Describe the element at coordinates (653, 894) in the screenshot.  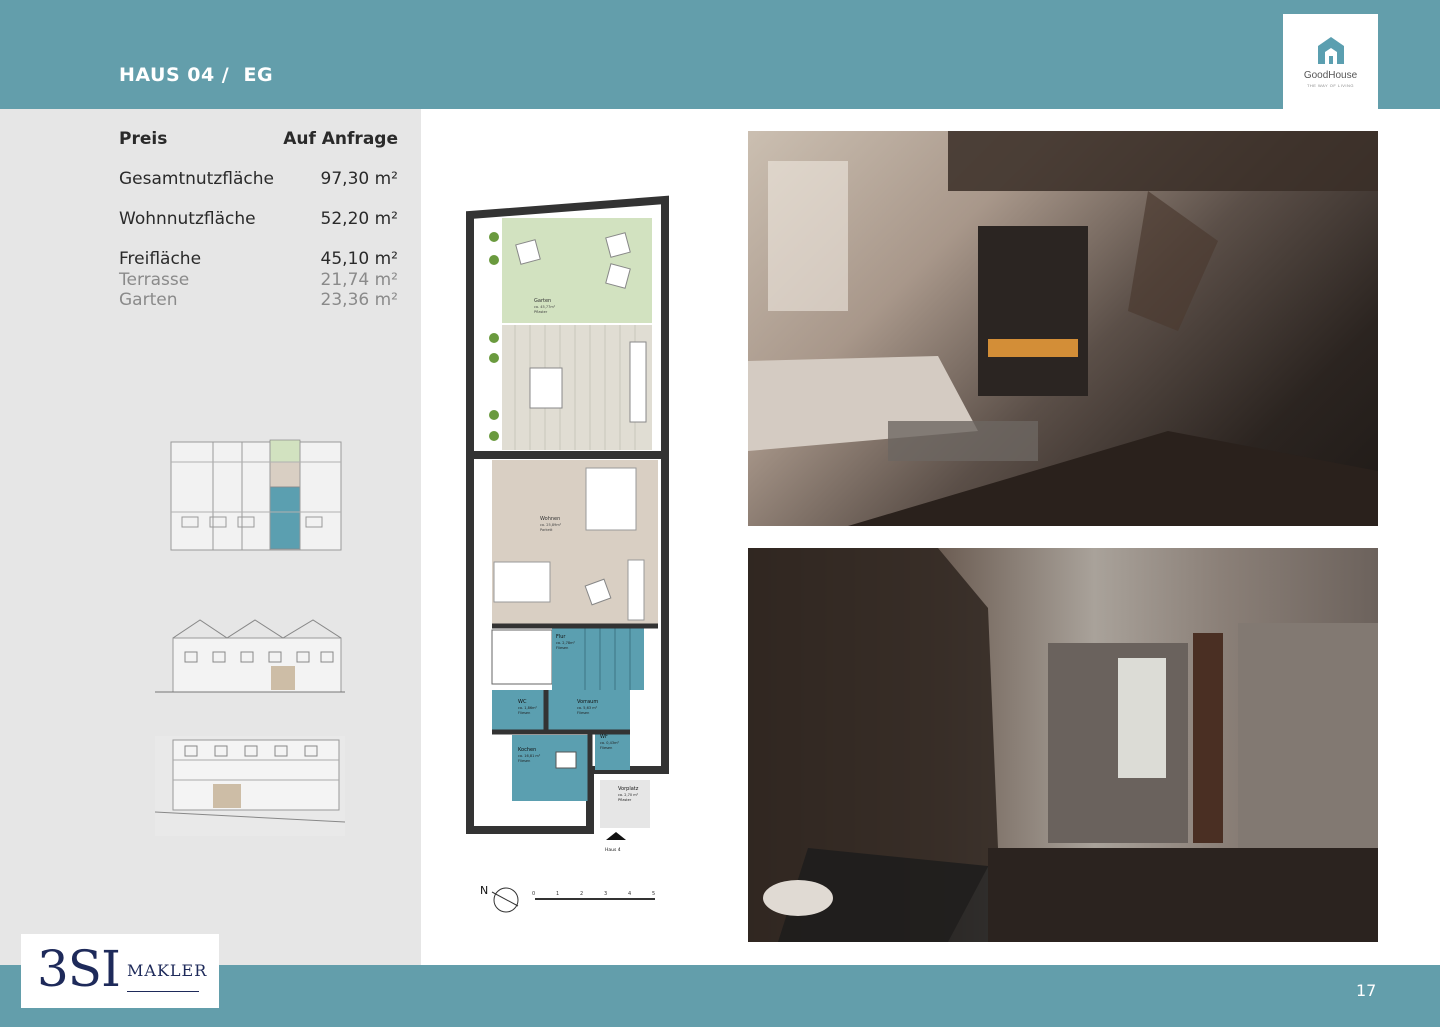
I see `scale-label-5: 5` at that location.